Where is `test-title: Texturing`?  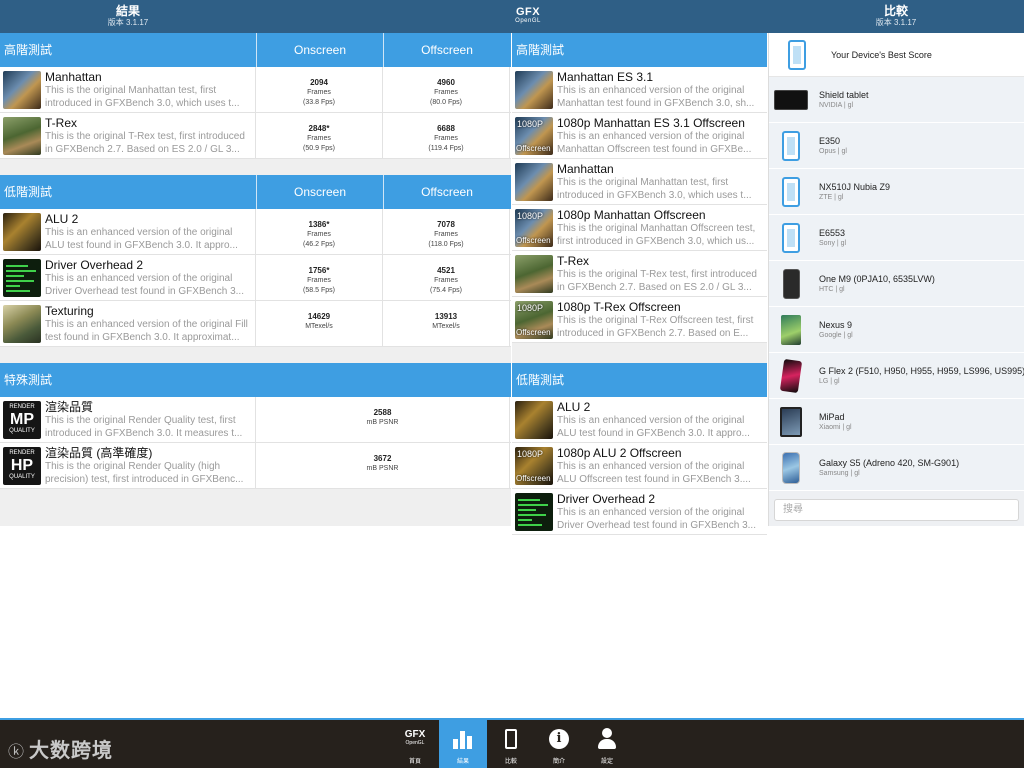 test-title: Texturing is located at coordinates (69, 310).